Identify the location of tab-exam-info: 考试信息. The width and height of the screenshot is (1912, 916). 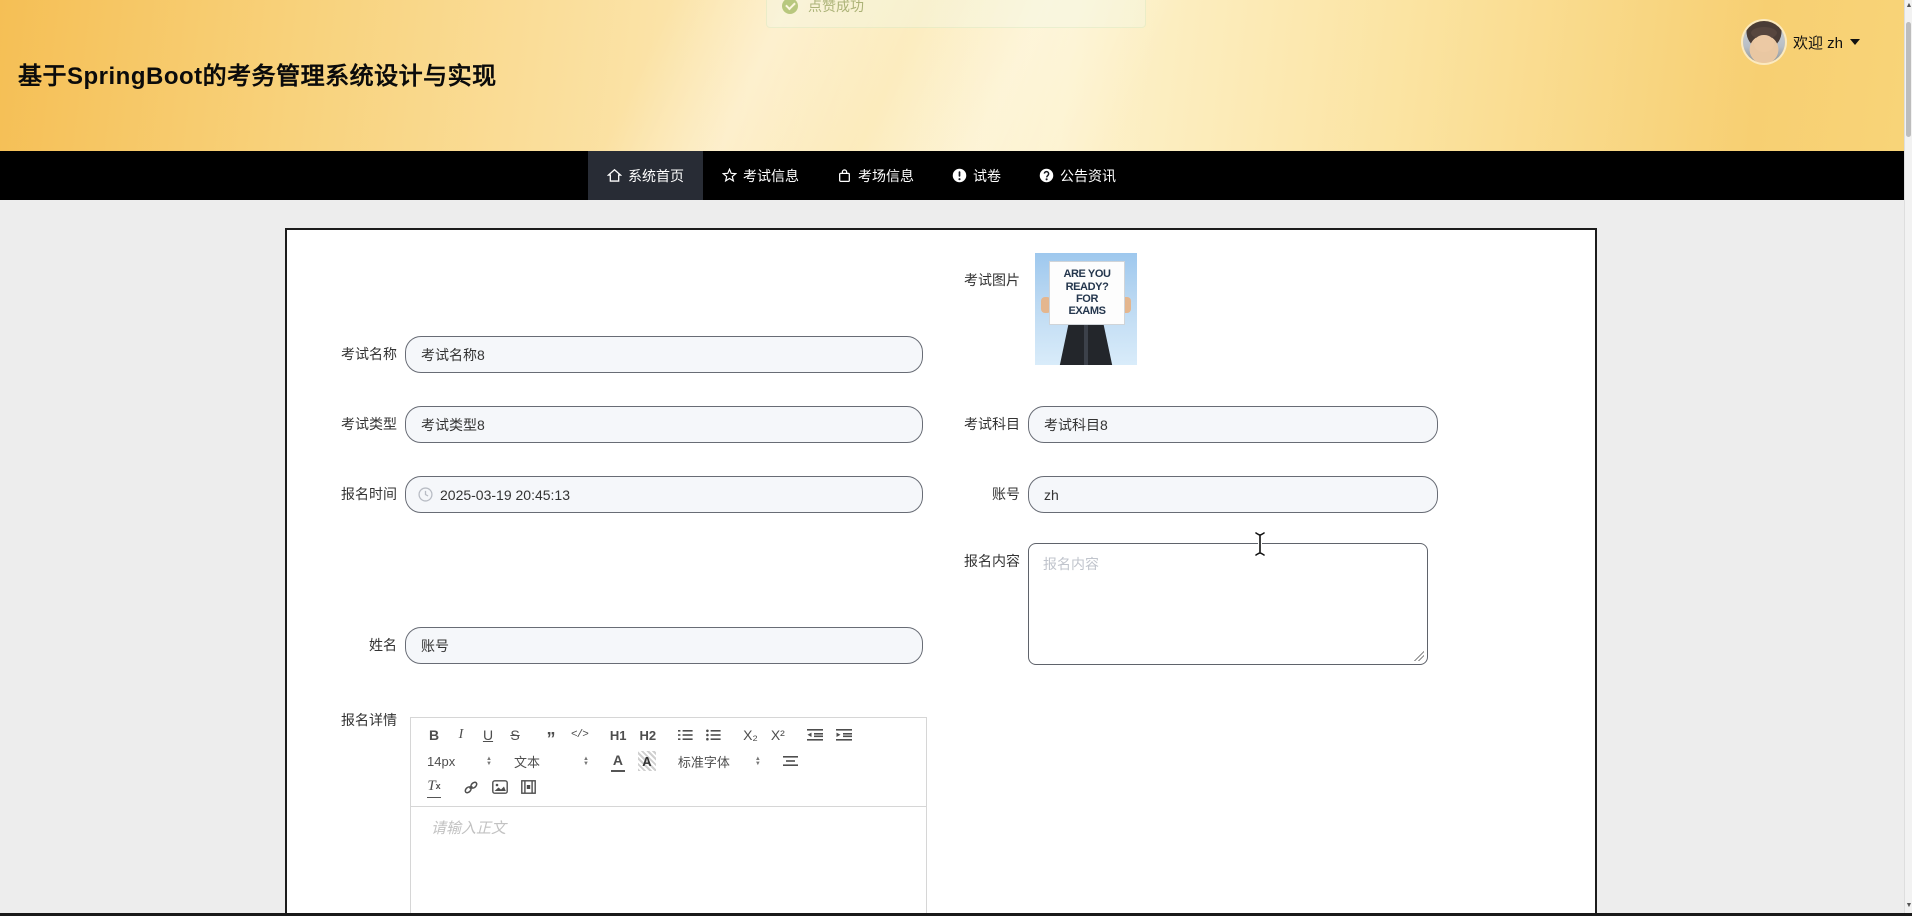
(760, 175).